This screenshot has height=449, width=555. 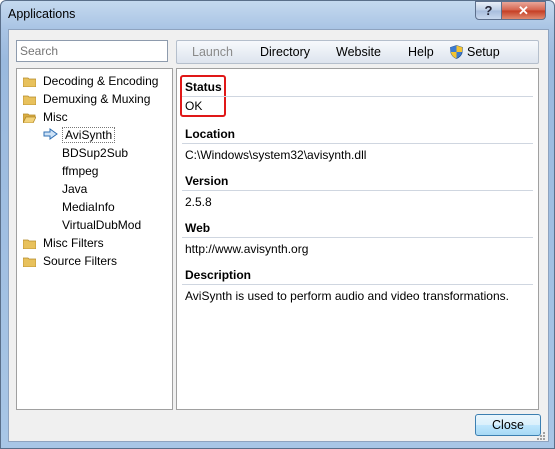 What do you see at coordinates (483, 52) in the screenshot?
I see `setup-label: Setup` at bounding box center [483, 52].